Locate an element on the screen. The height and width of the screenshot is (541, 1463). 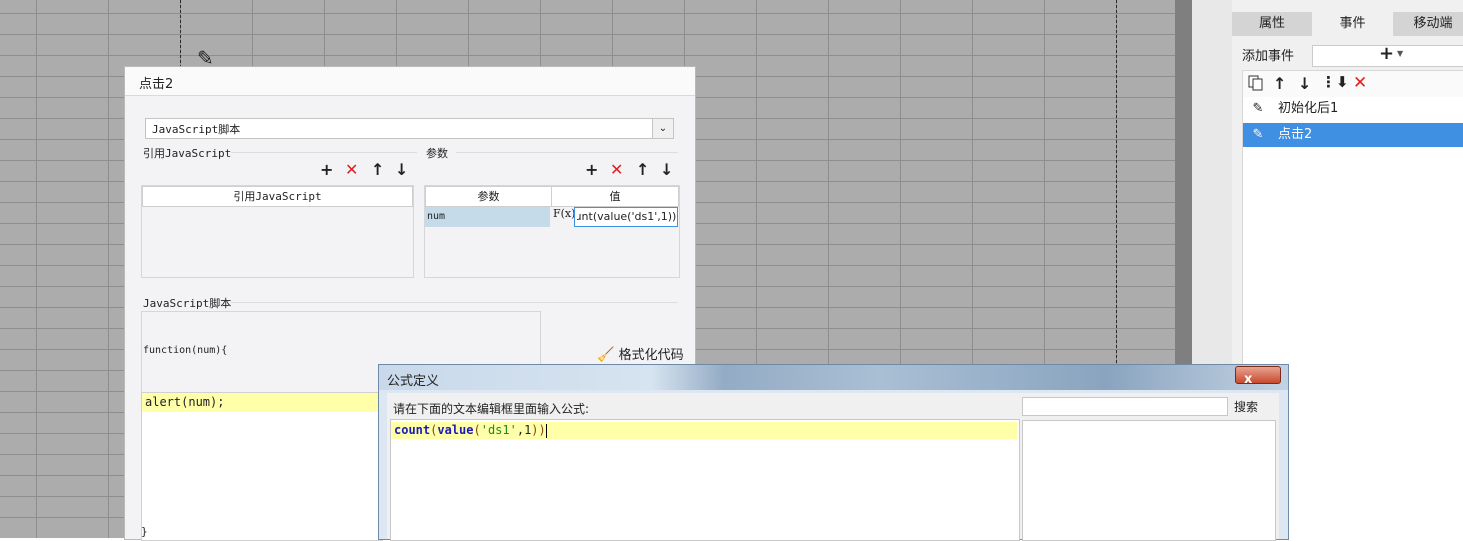
code-text: alert(num); is located at coordinates (185, 402).